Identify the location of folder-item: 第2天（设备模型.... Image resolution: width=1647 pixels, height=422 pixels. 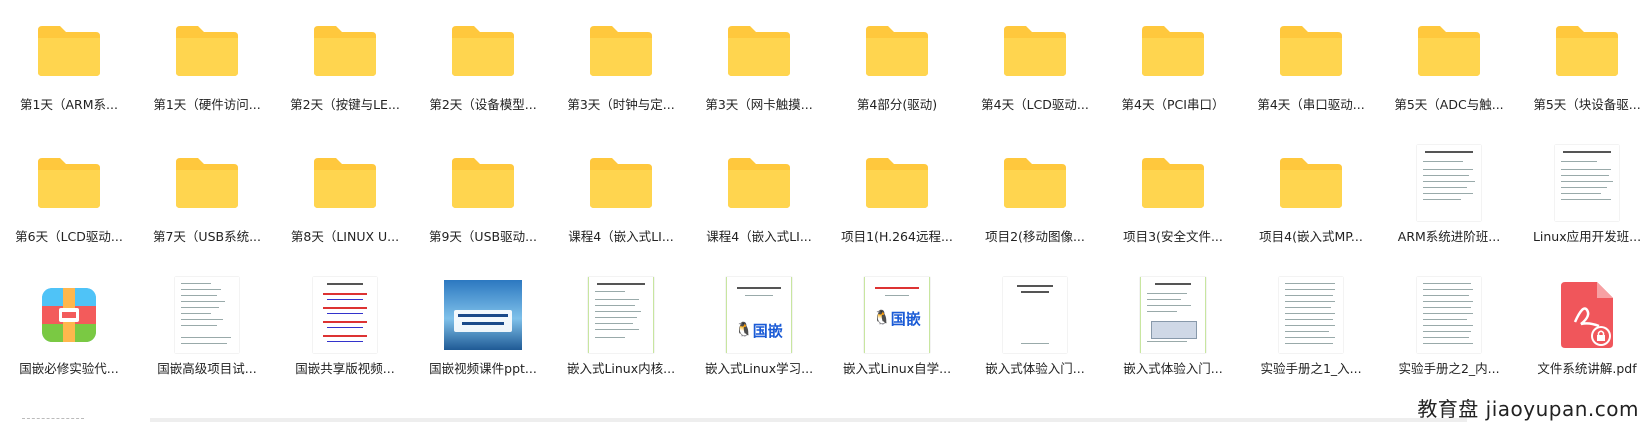
(483, 66).